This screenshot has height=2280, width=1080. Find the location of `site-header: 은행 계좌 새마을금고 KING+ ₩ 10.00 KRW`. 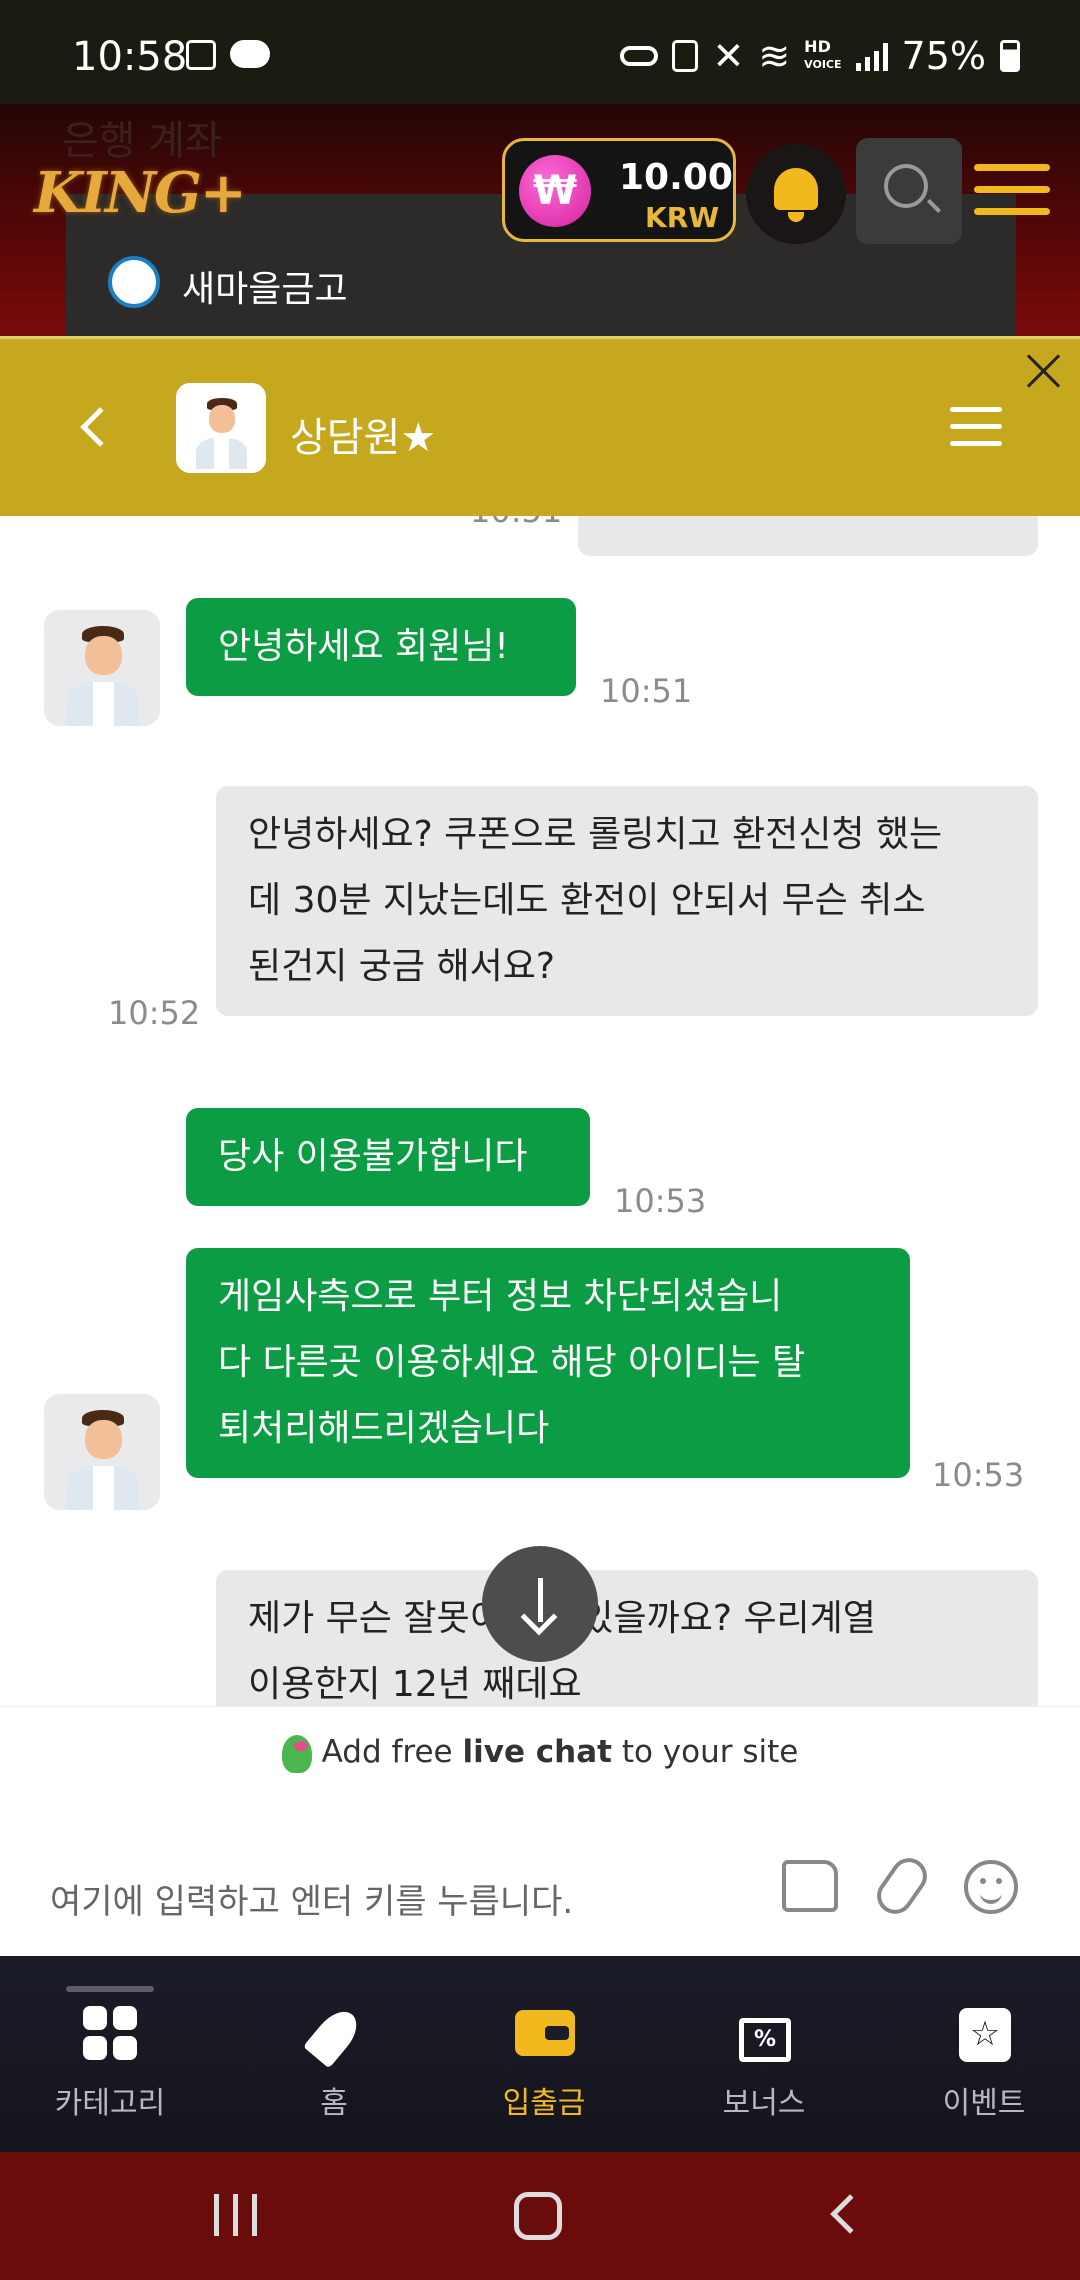

site-header: 은행 계좌 새마을금고 KING+ ₩ 10.00 KRW is located at coordinates (540, 220).